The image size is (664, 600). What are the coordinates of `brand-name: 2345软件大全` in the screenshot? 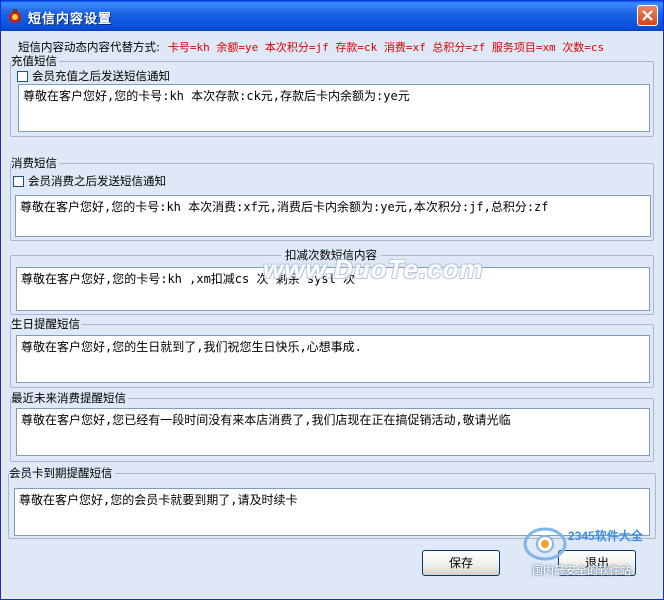 It's located at (605, 536).